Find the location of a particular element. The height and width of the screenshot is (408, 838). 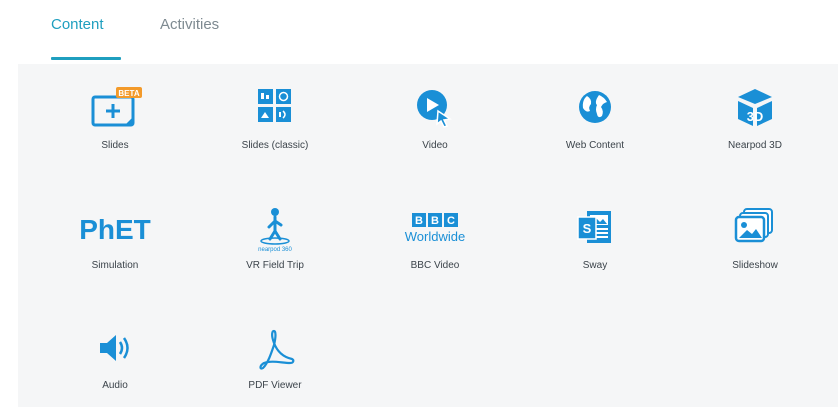

tile-web-content: Web Content is located at coordinates (595, 123).